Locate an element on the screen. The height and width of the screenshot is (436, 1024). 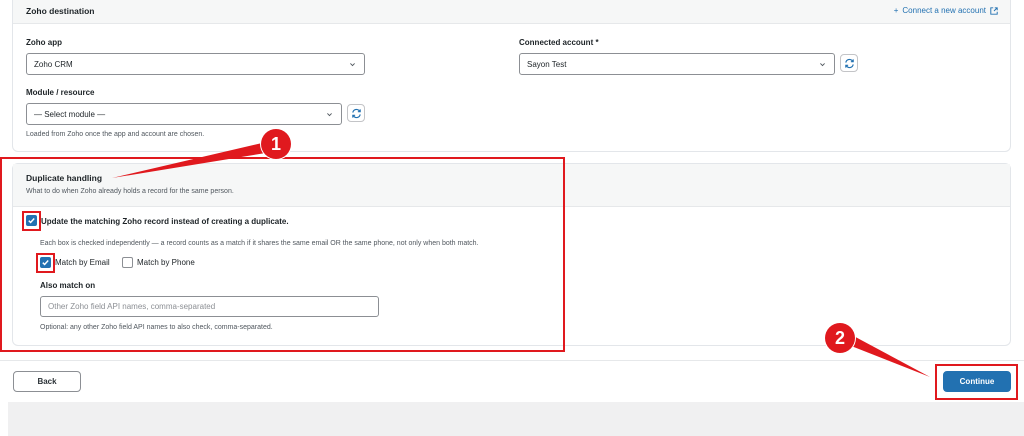
annotation-badge-1: 1 is located at coordinates (276, 144).